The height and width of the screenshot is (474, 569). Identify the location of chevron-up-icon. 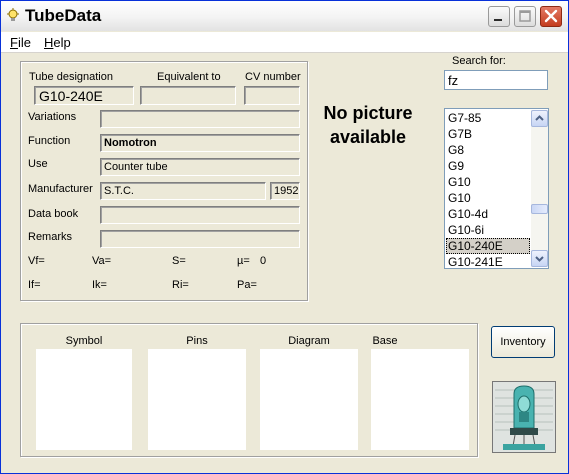
(539, 118).